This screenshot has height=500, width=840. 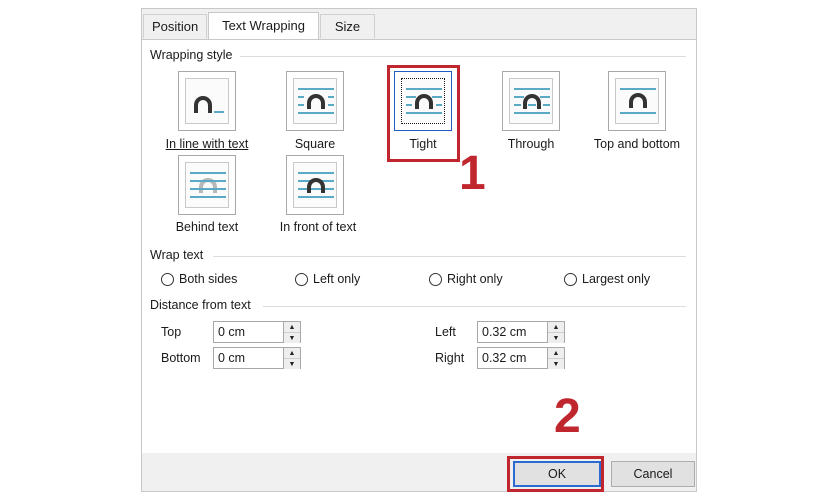 What do you see at coordinates (232, 332) in the screenshot?
I see `top-distance-value: 0 cm` at bounding box center [232, 332].